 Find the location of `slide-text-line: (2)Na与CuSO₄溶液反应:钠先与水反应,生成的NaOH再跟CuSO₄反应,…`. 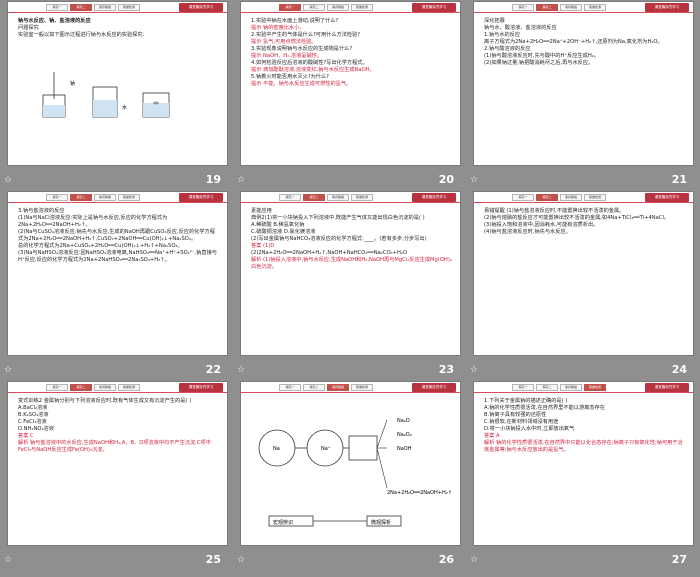

slide-text-line: (2)Na与CuSO₄溶液反应:钠先与水反应,生成的NaOH再跟CuSO₄反应,… is located at coordinates (116, 235).